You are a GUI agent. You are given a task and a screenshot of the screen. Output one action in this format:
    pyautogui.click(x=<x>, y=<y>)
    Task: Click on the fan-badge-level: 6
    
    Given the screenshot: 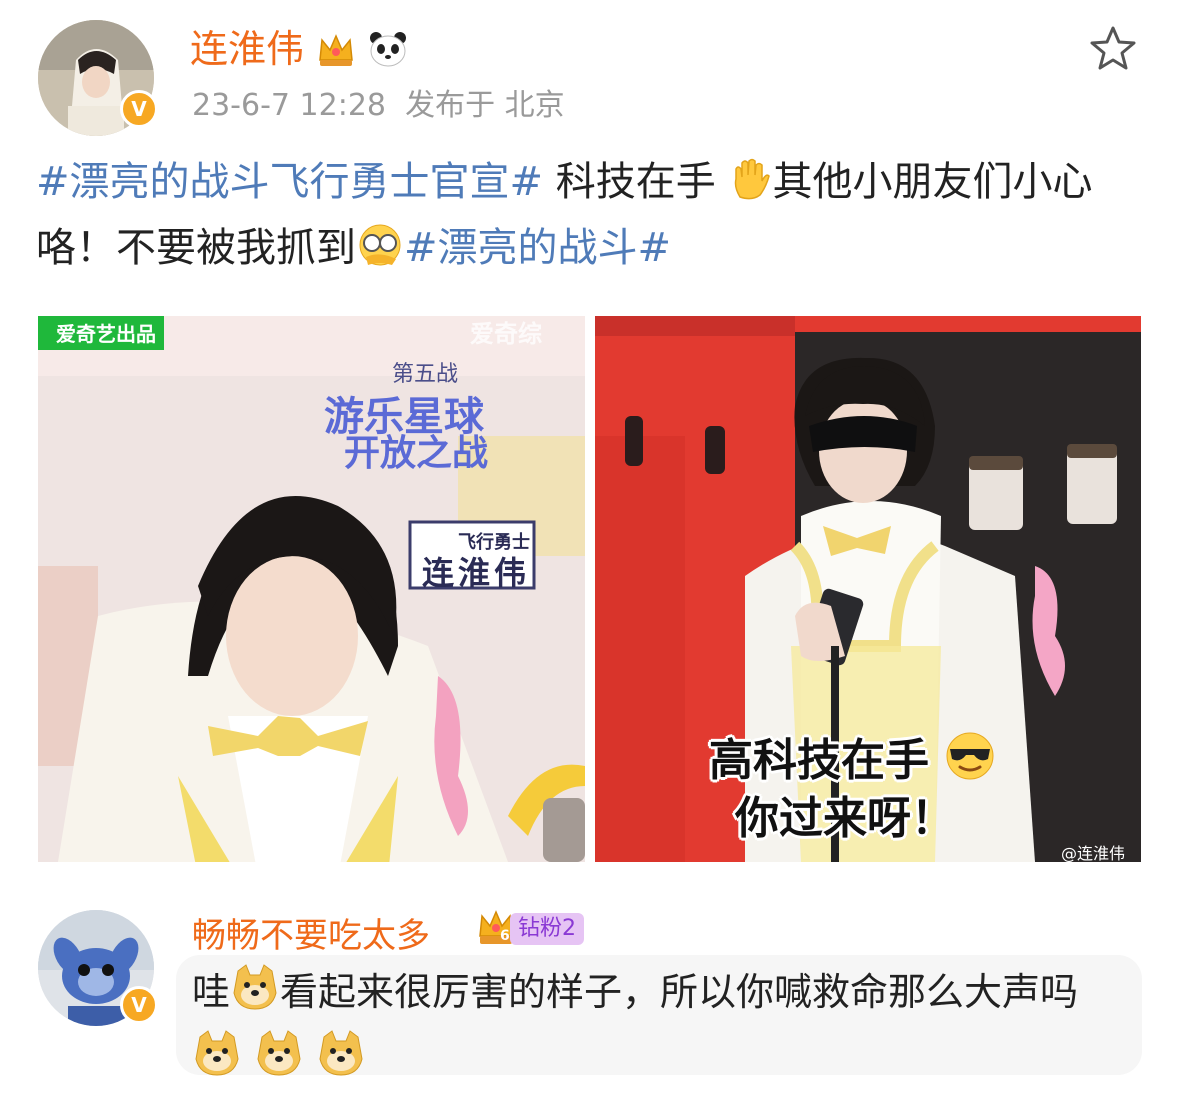 What is the action you would take?
    pyautogui.click(x=505, y=936)
    